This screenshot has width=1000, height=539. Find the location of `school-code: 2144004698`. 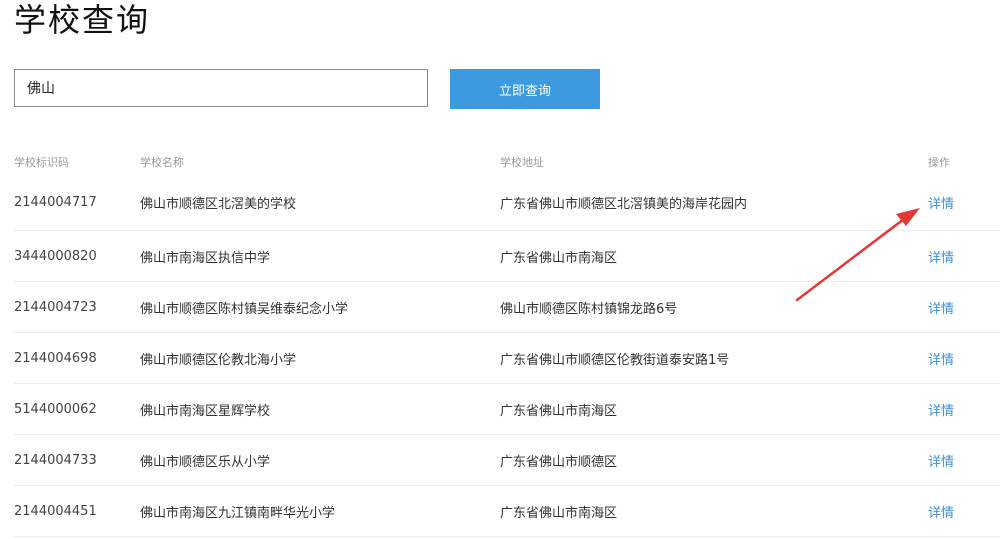

school-code: 2144004698 is located at coordinates (55, 358).